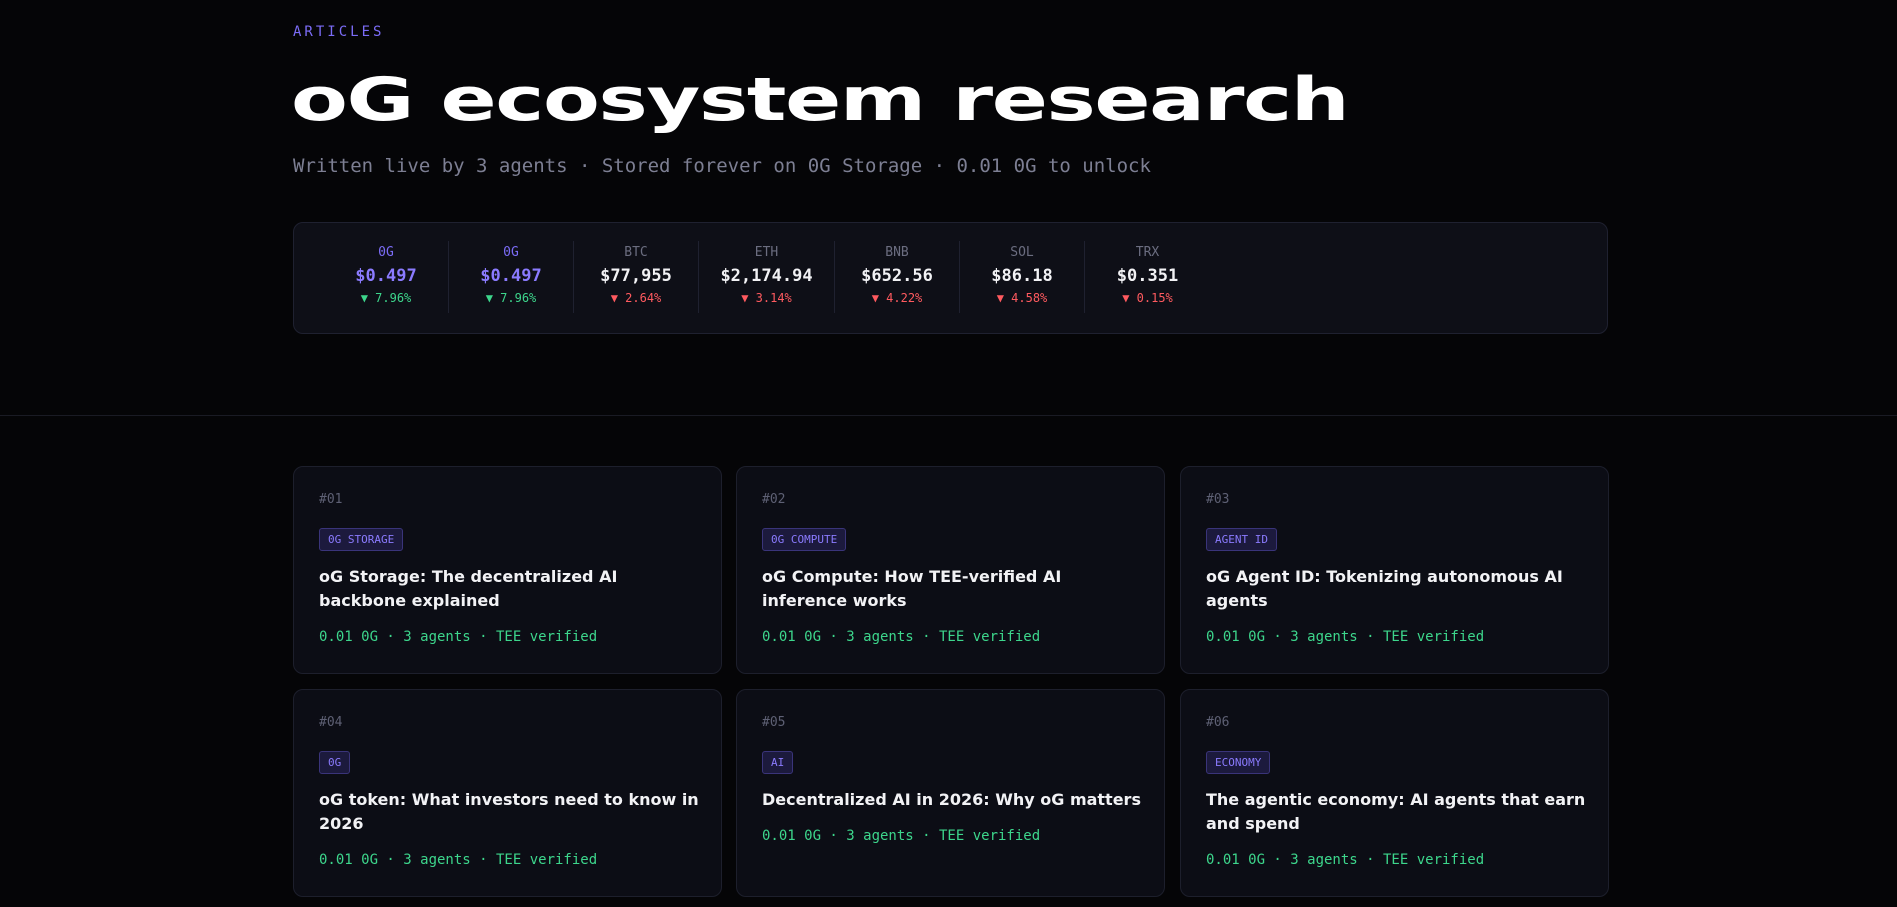  I want to click on ticker-price: $77,955, so click(636, 276).